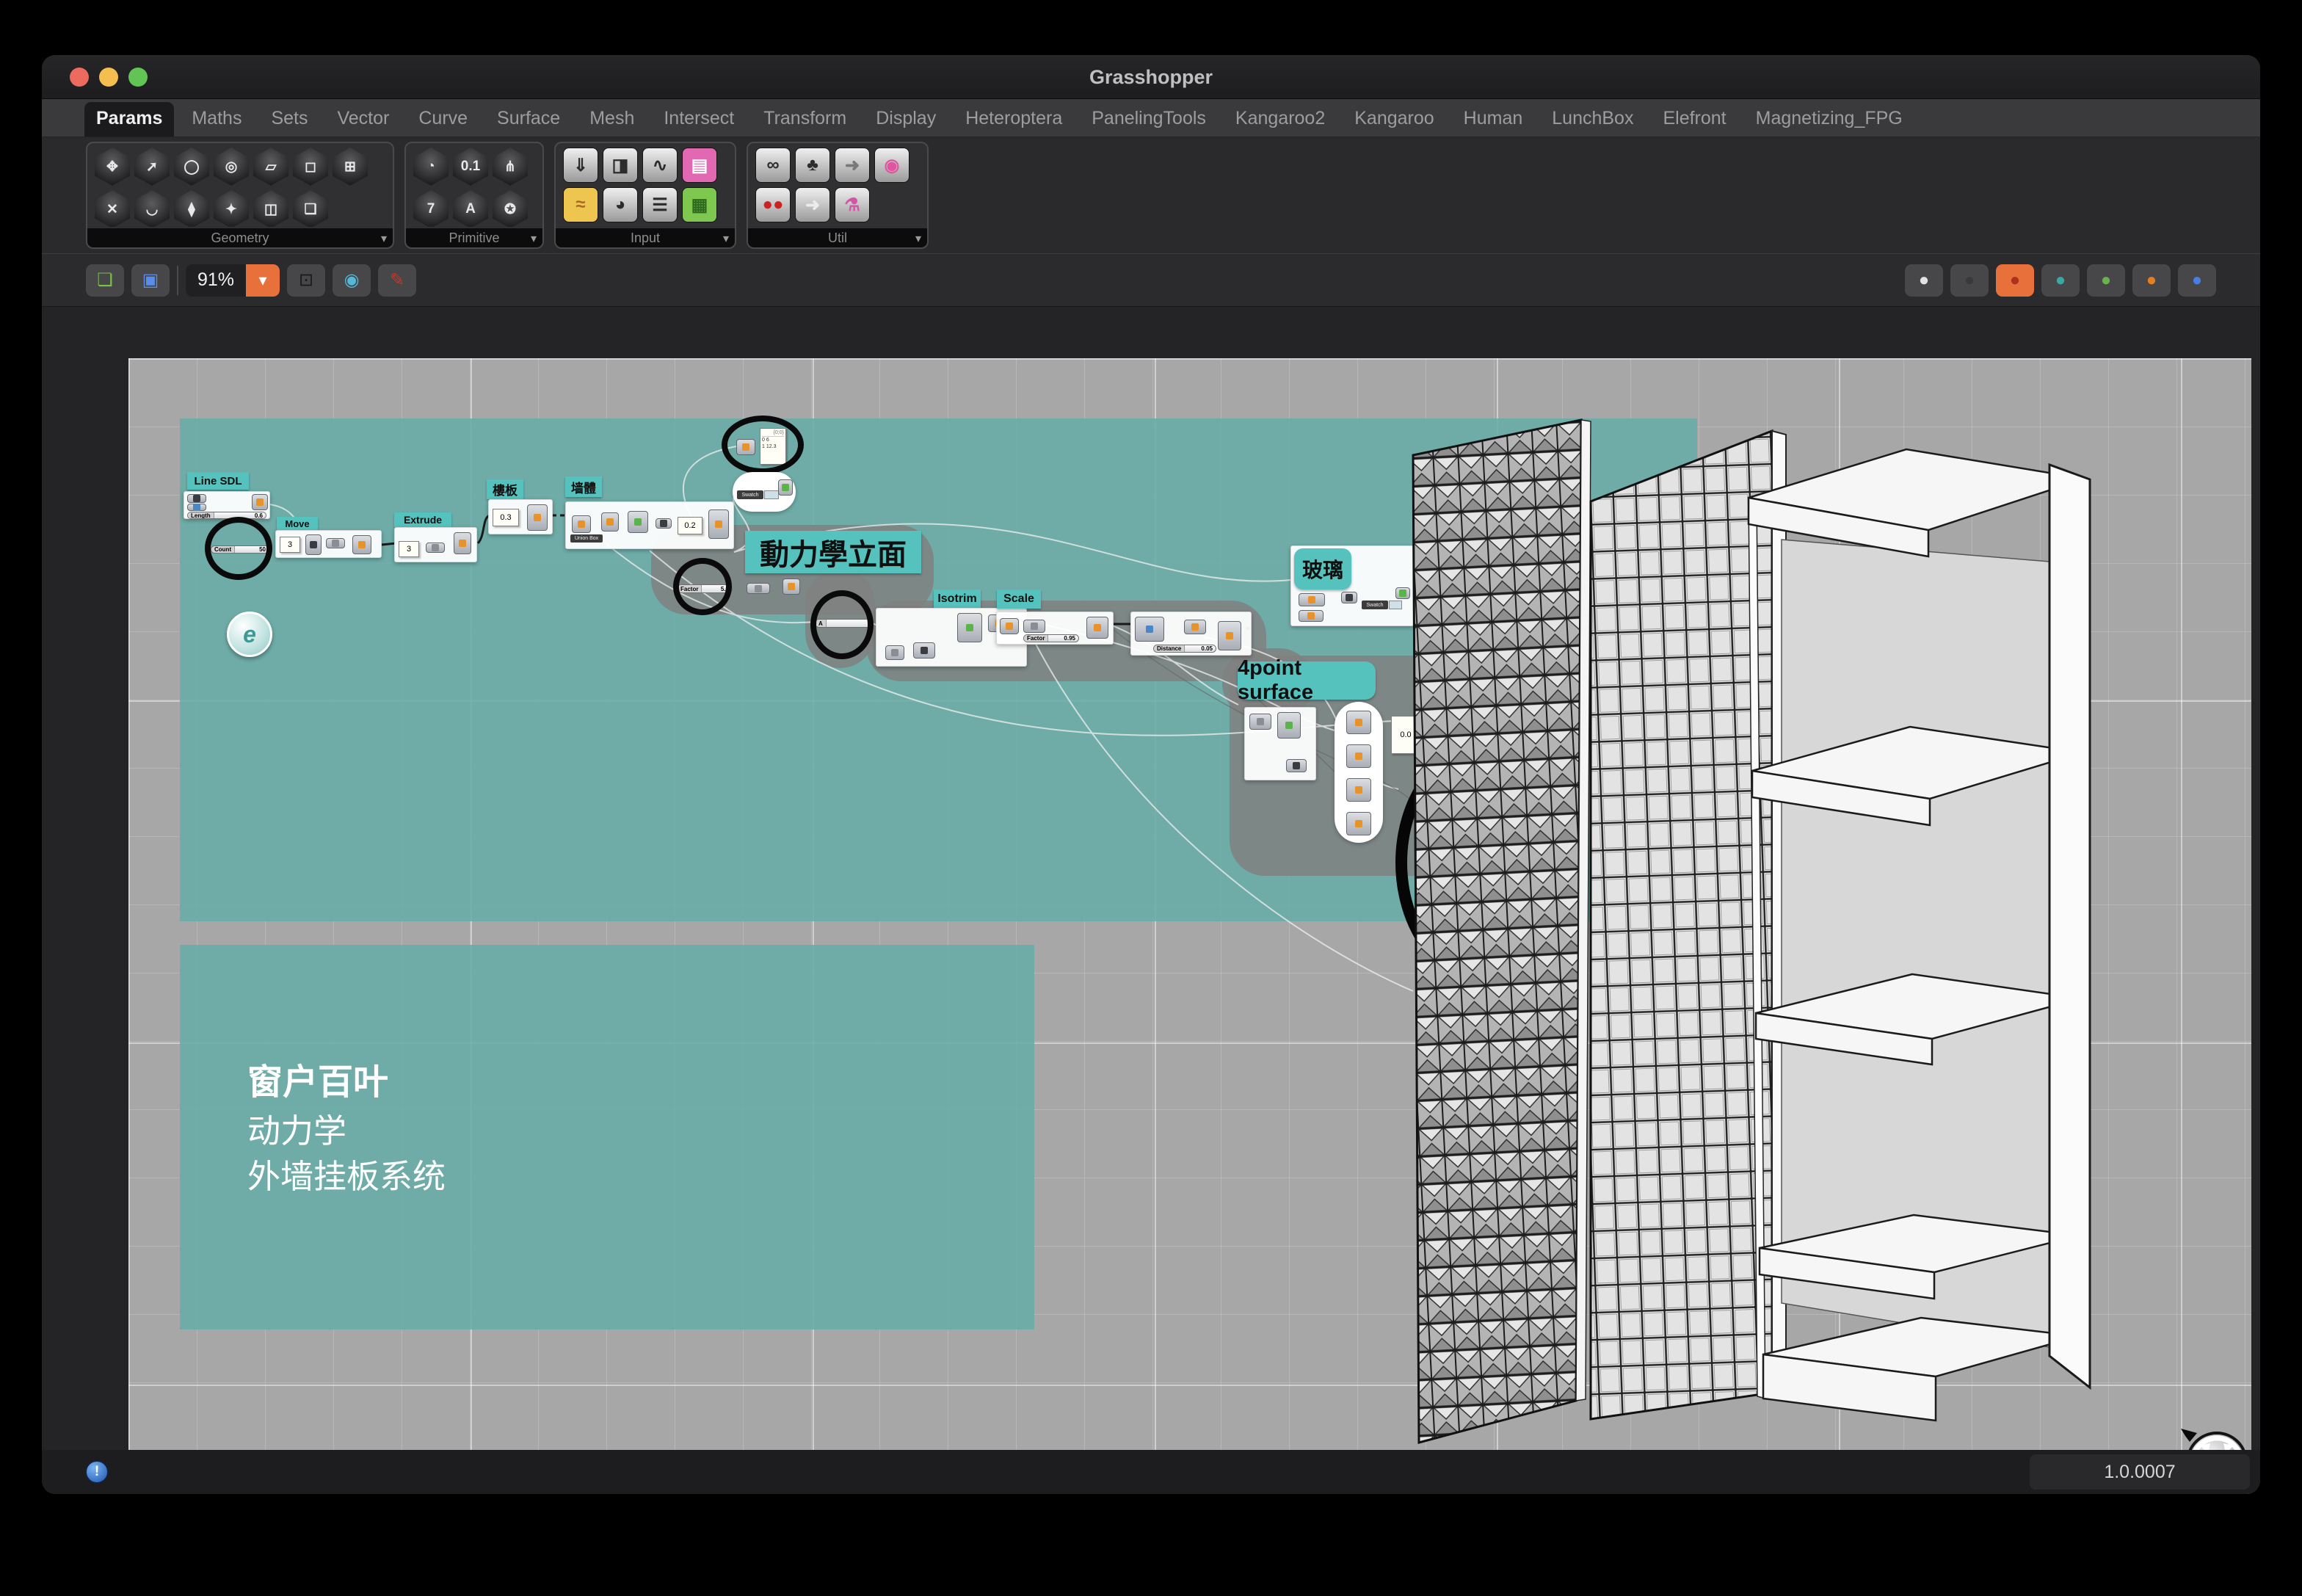  Describe the element at coordinates (758, 588) in the screenshot. I see `unit-vector-component` at that location.